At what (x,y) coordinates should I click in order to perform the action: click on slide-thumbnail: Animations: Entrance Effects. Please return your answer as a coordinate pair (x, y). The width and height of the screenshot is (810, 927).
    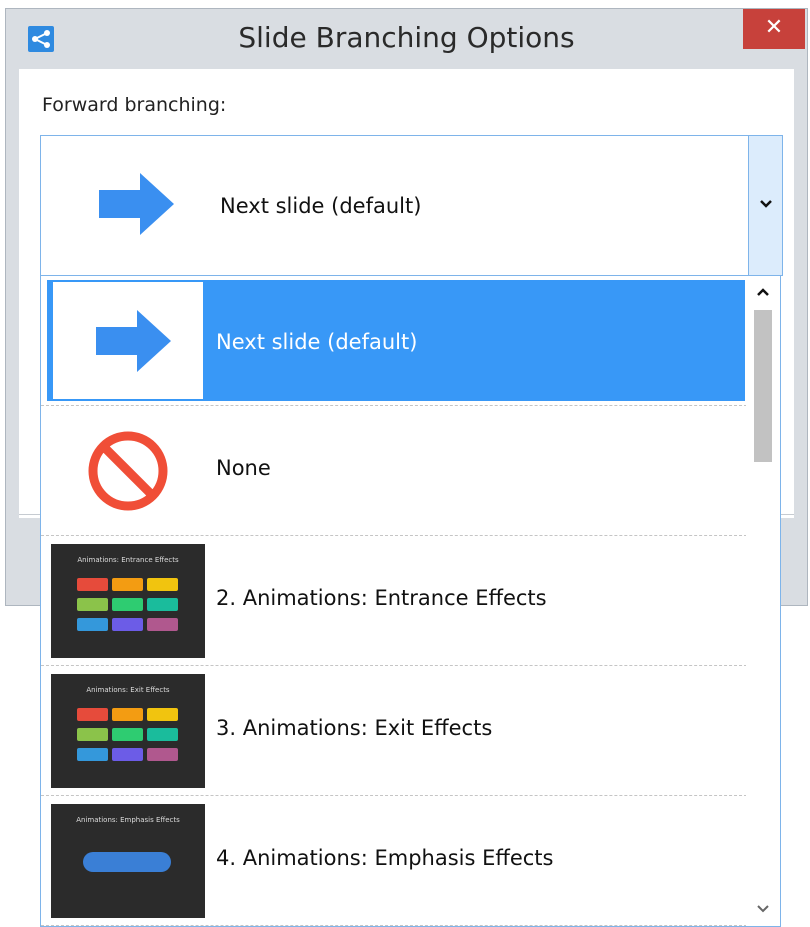
    Looking at the image, I should click on (128, 601).